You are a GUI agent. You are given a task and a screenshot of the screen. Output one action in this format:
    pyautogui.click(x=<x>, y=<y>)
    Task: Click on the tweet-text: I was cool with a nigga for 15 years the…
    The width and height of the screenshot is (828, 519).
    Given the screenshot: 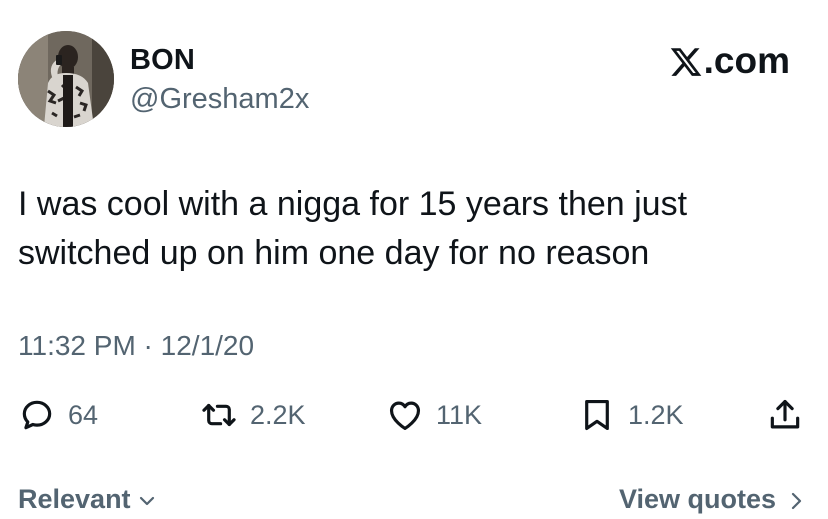 What is the action you would take?
    pyautogui.click(x=353, y=228)
    